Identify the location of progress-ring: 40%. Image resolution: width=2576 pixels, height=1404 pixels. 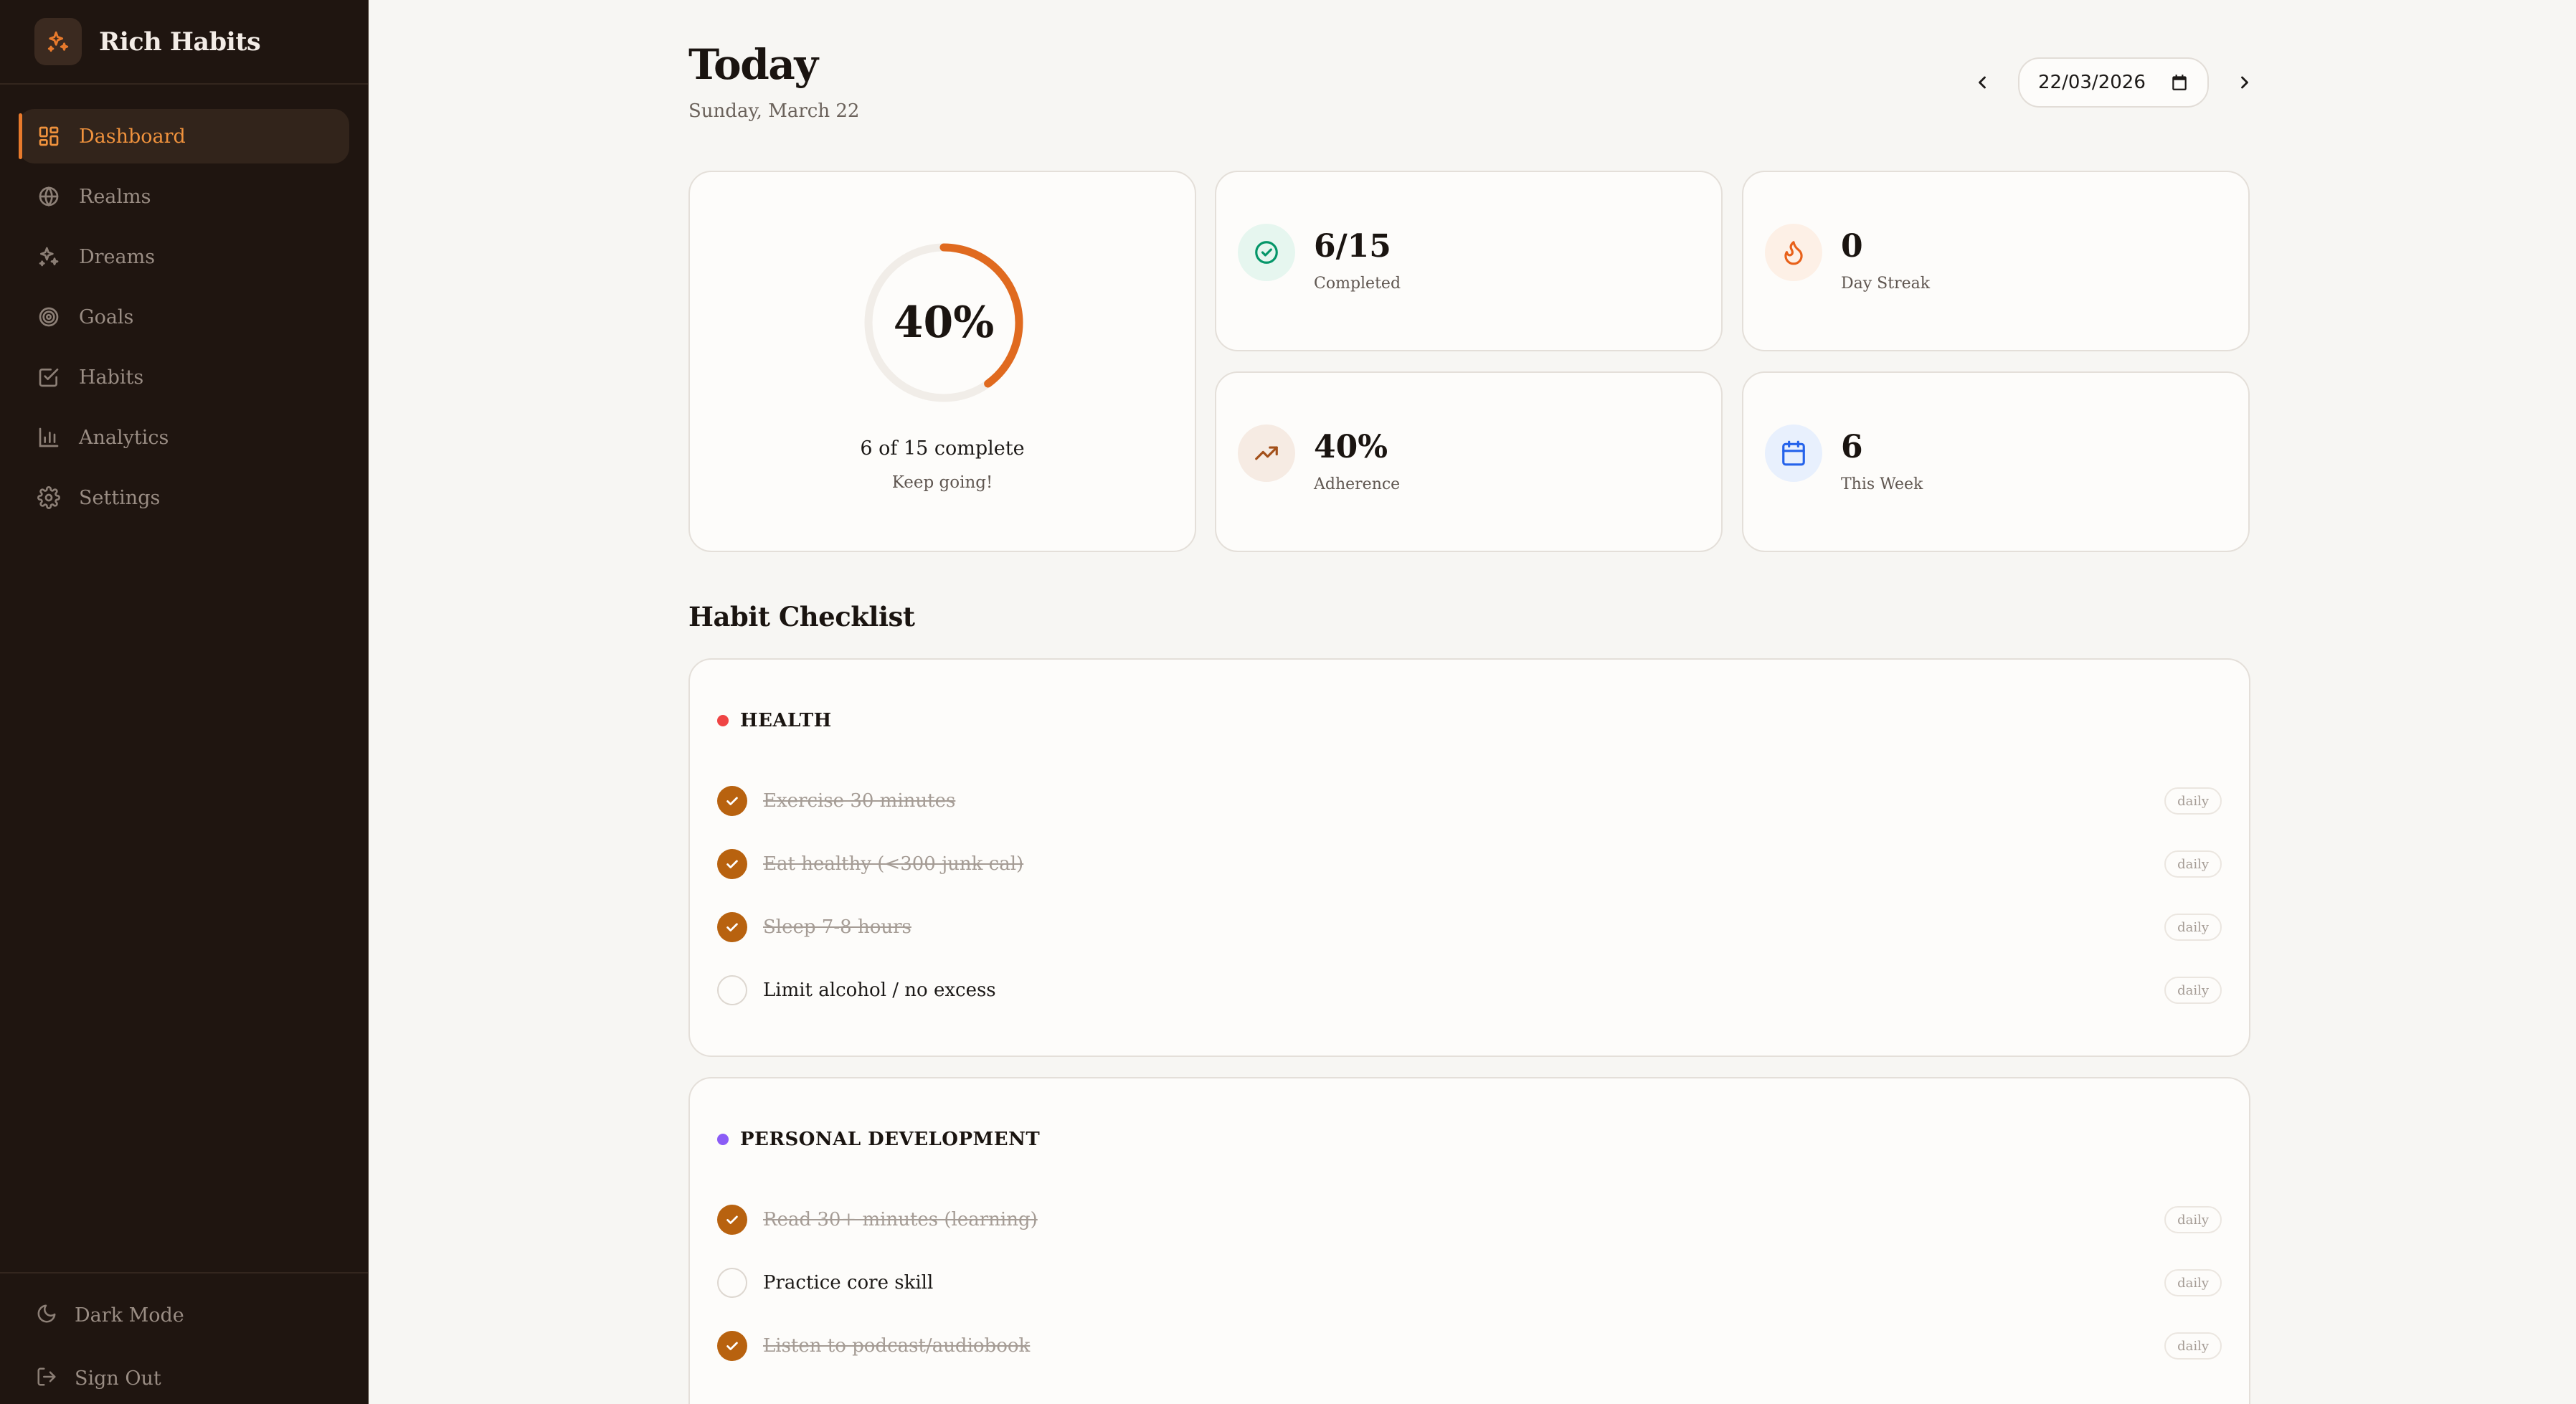
(943, 323).